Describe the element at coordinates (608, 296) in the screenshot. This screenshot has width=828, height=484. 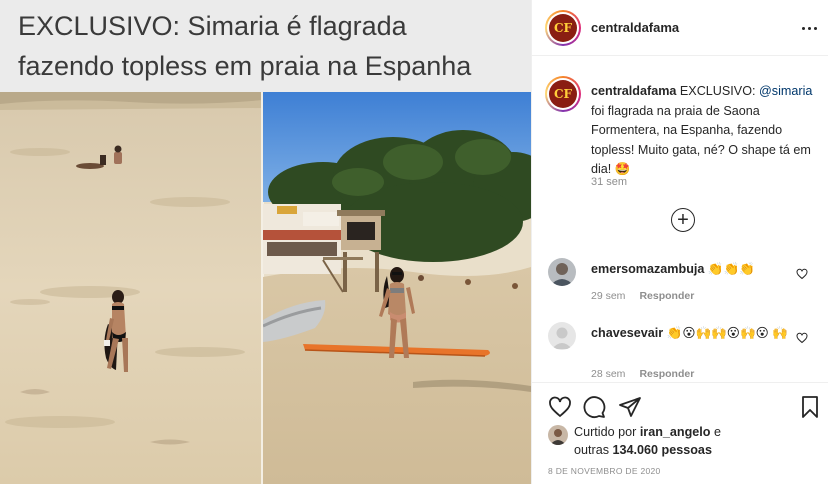
I see `comment-time: 29 sem` at that location.